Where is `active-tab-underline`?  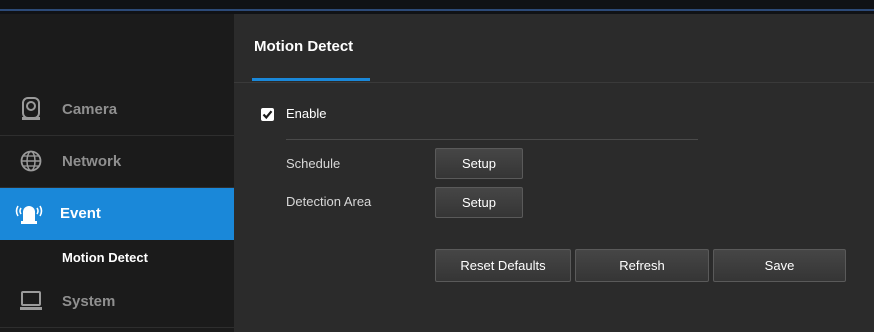
active-tab-underline is located at coordinates (311, 79).